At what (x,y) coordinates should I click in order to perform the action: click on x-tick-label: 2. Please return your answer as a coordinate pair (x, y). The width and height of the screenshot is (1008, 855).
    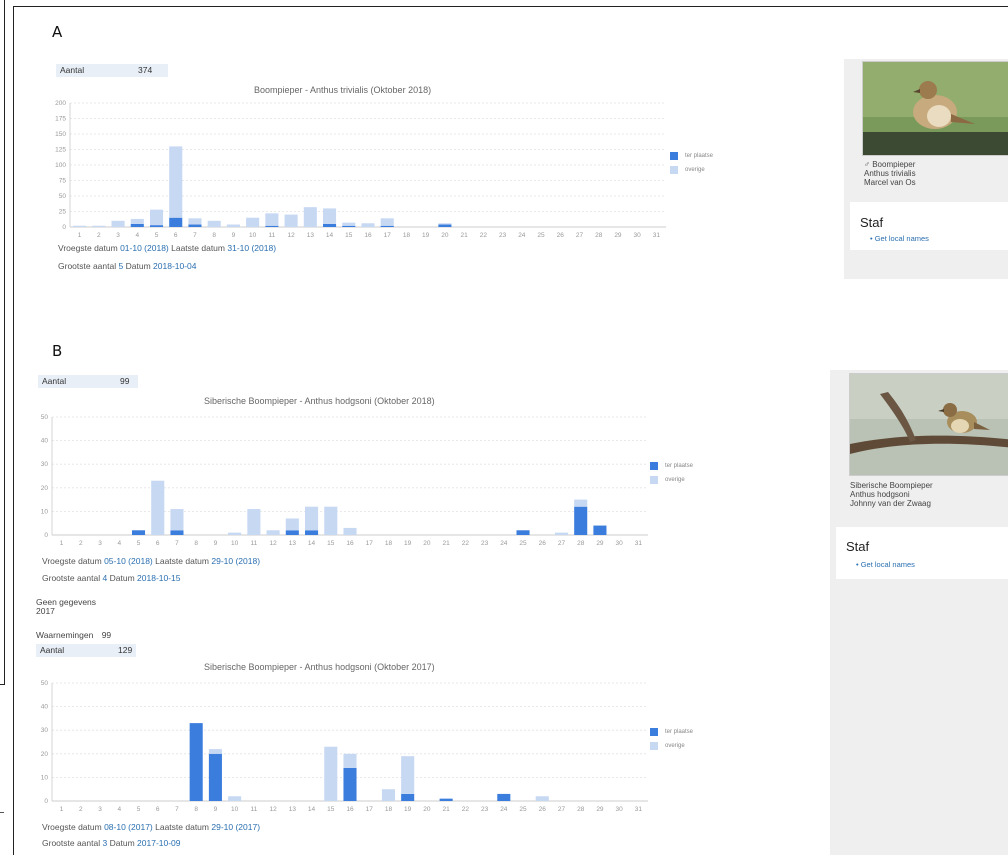
    Looking at the image, I should click on (81, 809).